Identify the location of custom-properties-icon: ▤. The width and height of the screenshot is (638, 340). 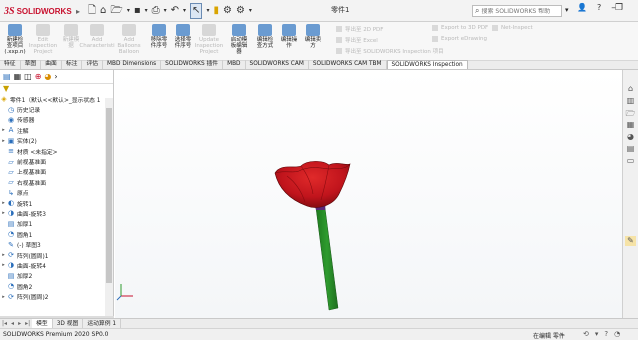
(630, 149).